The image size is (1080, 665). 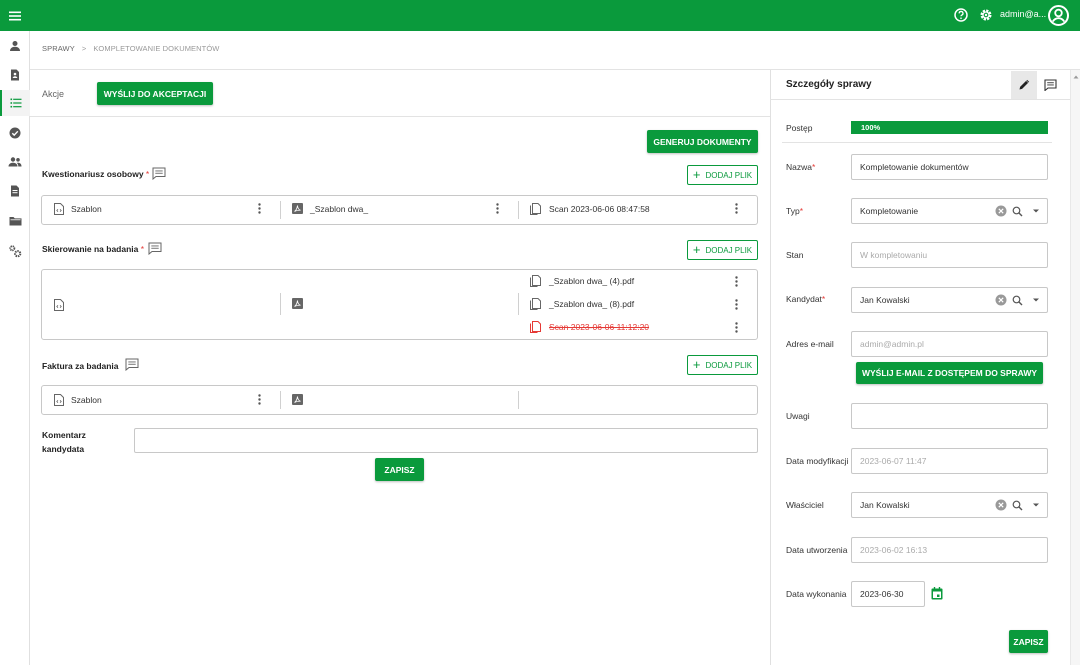 I want to click on send-for-approval-button: WYŚLIJ DO AKCEPTACJI, so click(x=155, y=93).